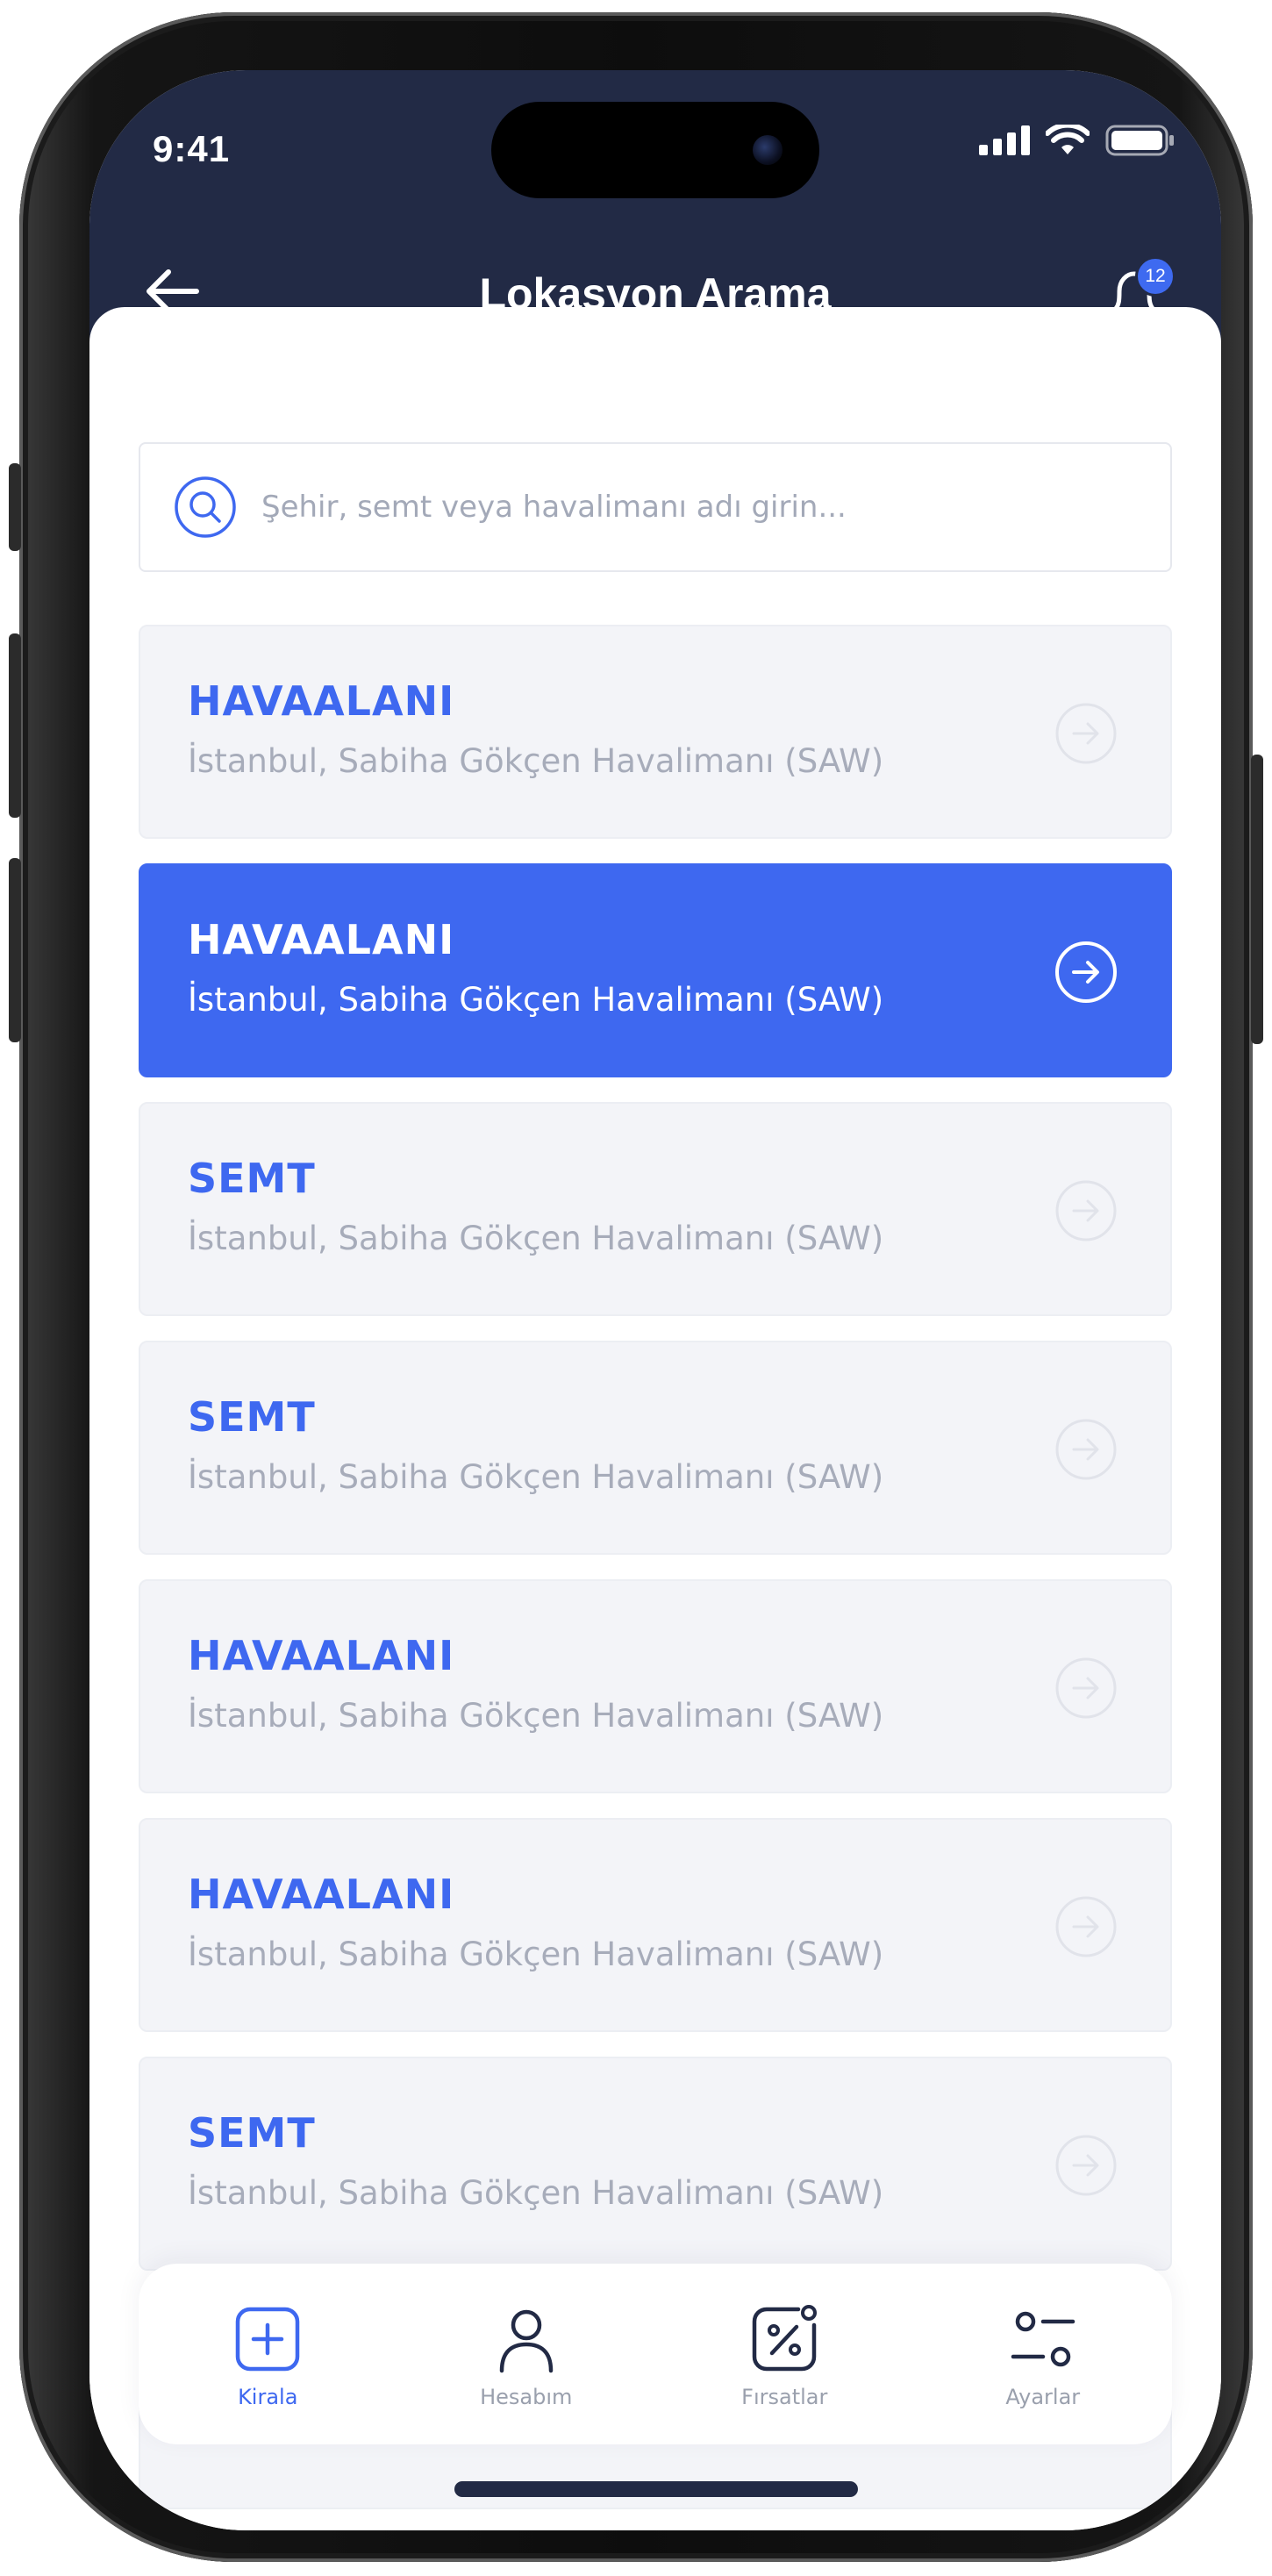 Image resolution: width=1272 pixels, height=2576 pixels. Describe the element at coordinates (1139, 140) in the screenshot. I see `battery-icon` at that location.